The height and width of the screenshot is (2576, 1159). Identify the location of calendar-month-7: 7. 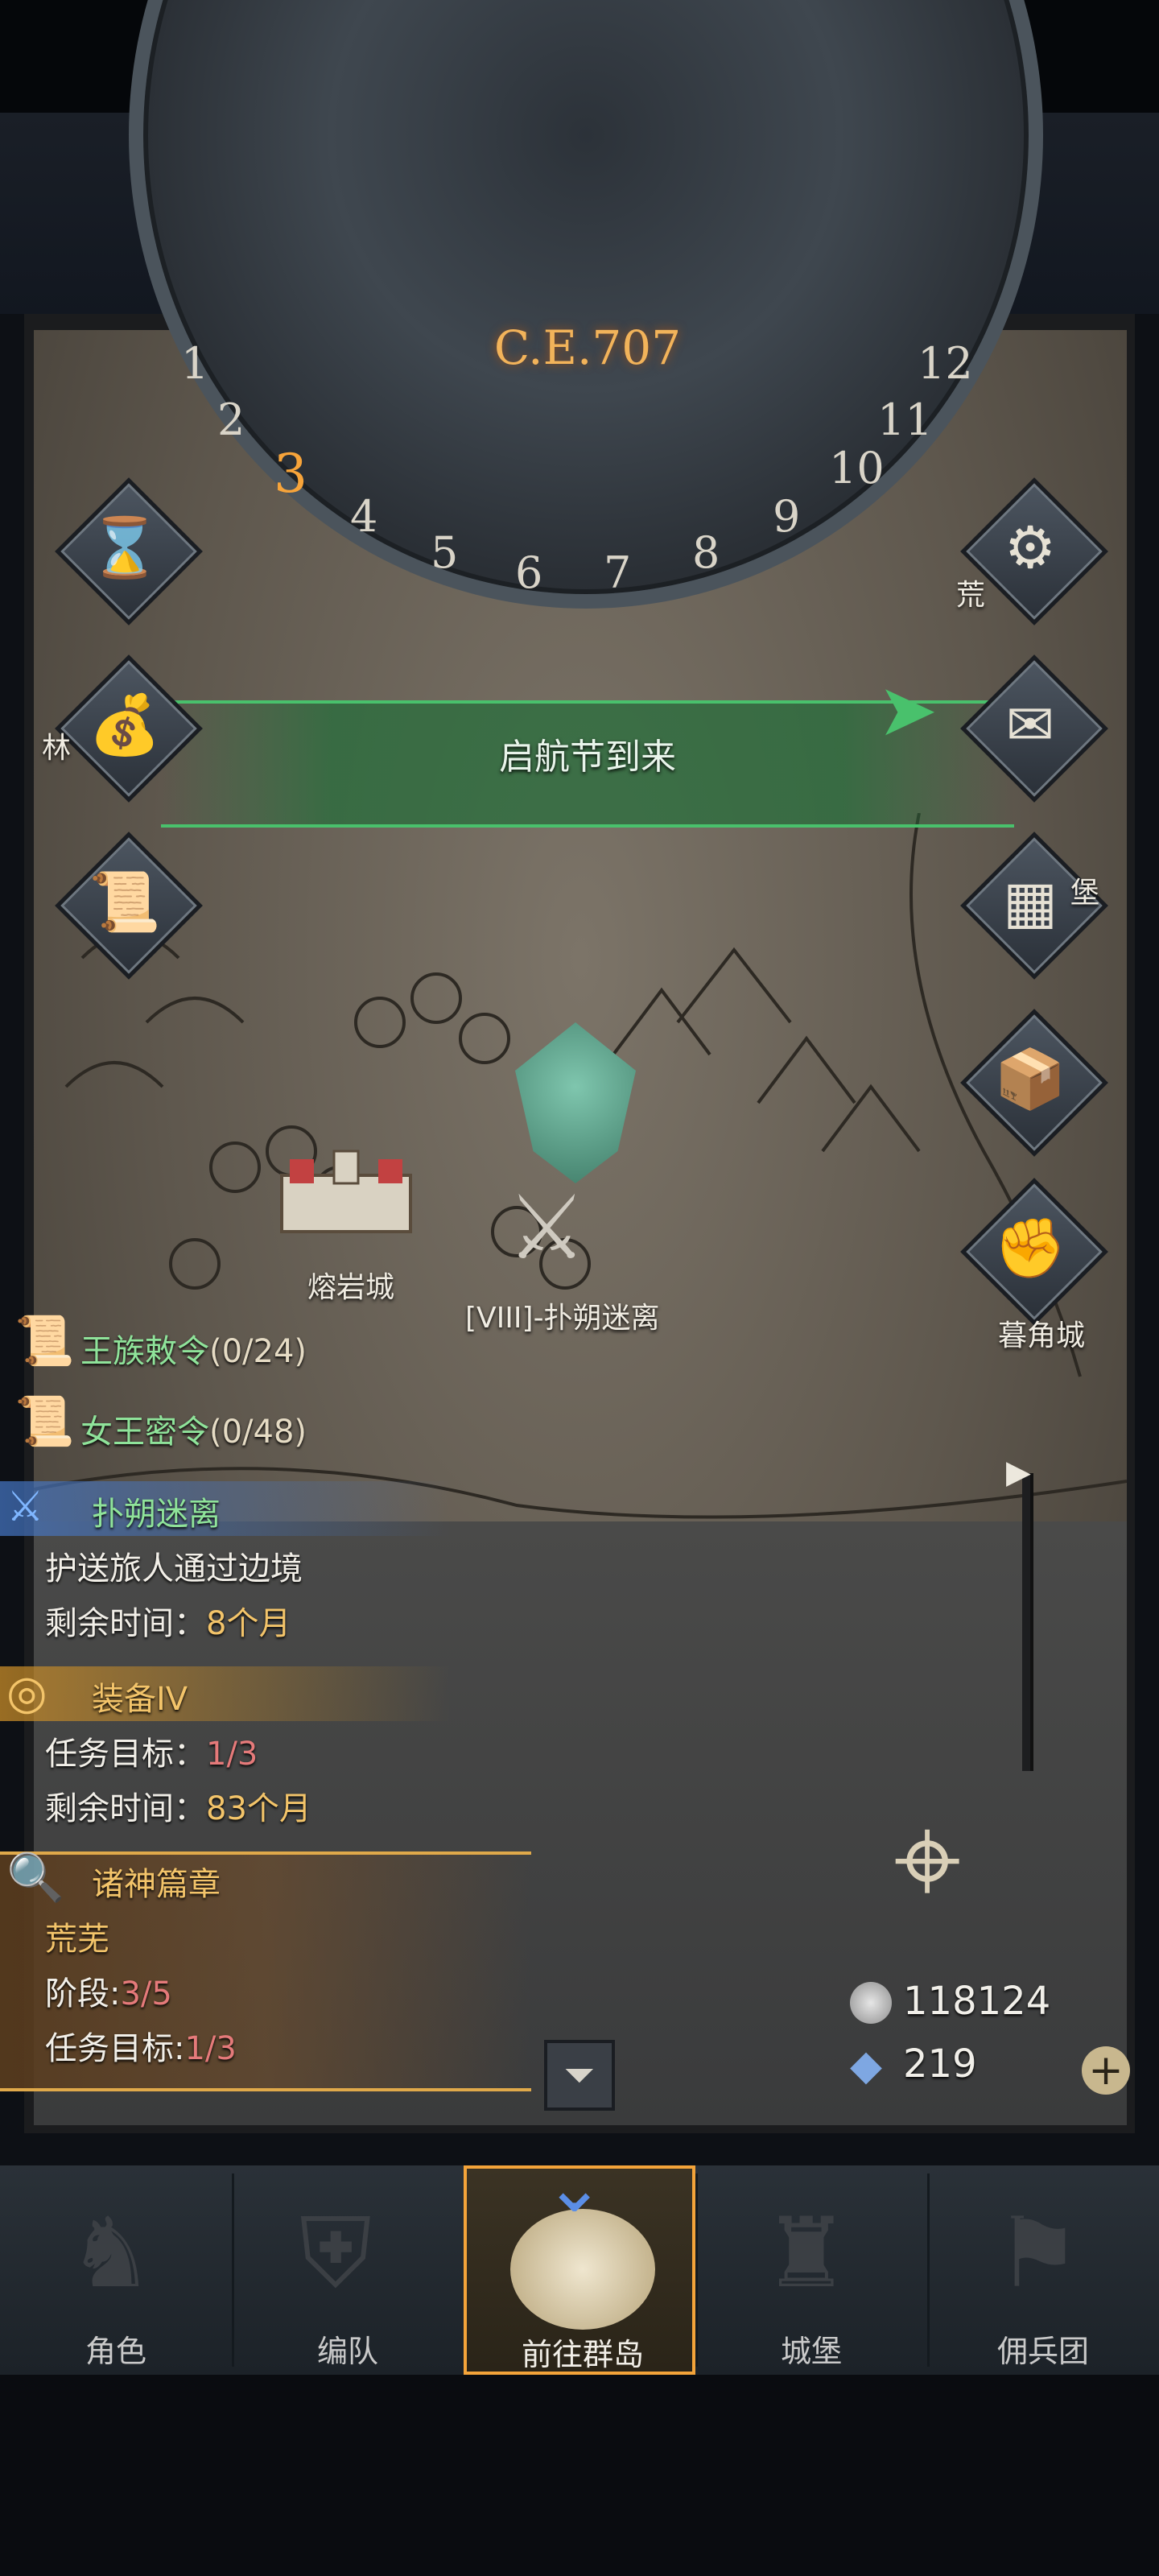
(618, 572).